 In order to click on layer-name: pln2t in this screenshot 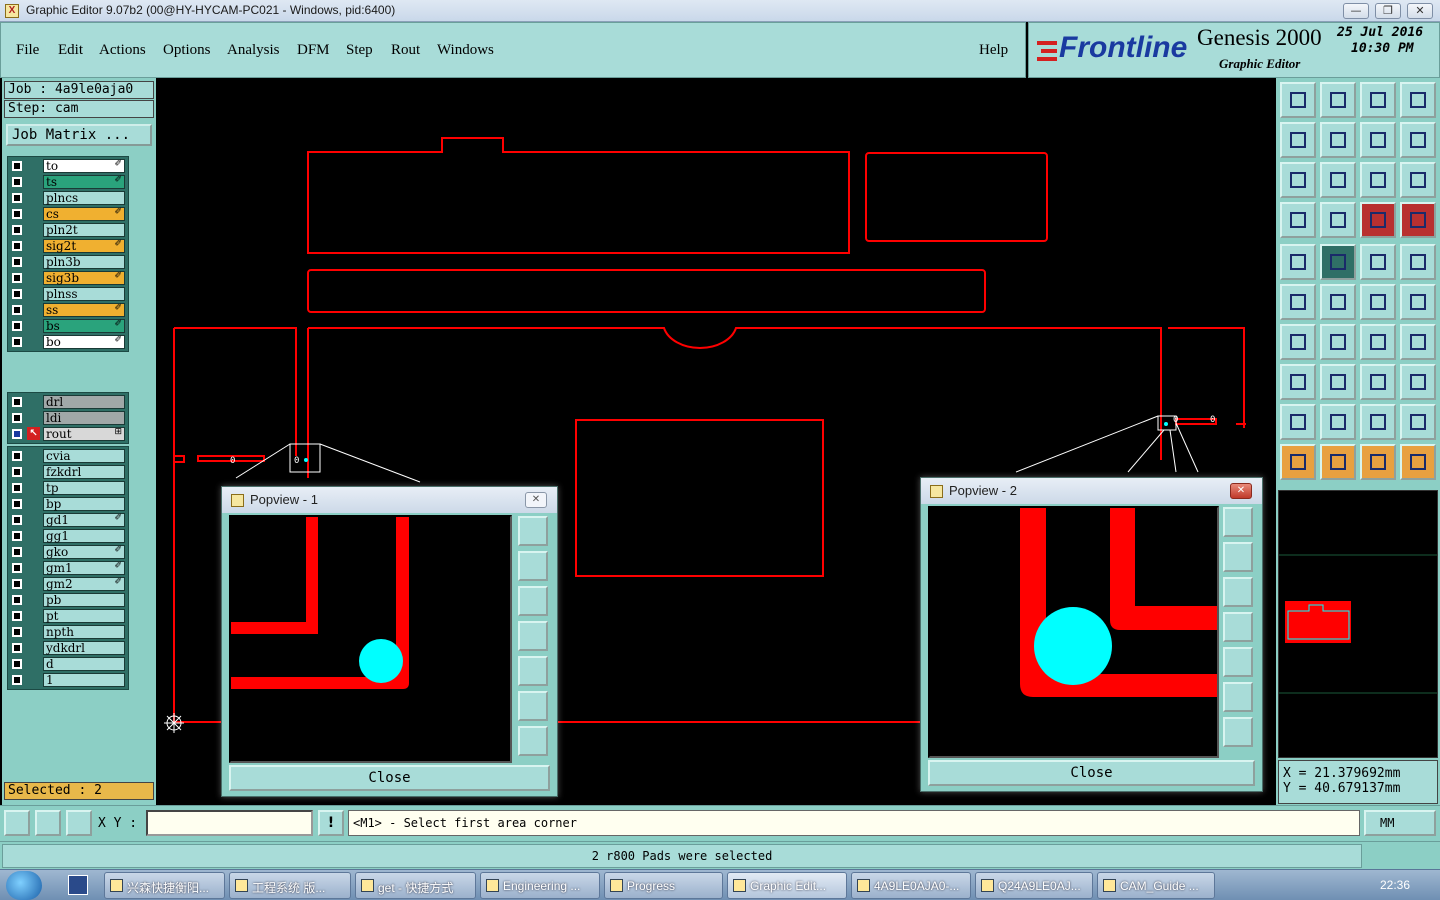, I will do `click(84, 230)`.